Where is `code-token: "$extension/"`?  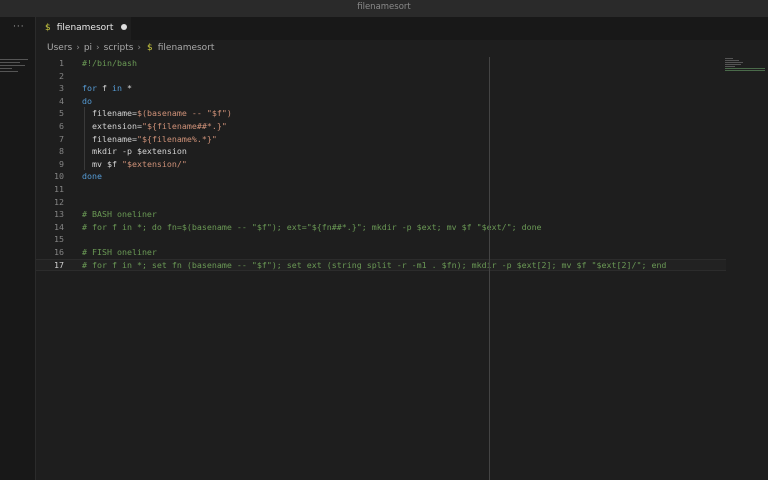 code-token: "$extension/" is located at coordinates (154, 163).